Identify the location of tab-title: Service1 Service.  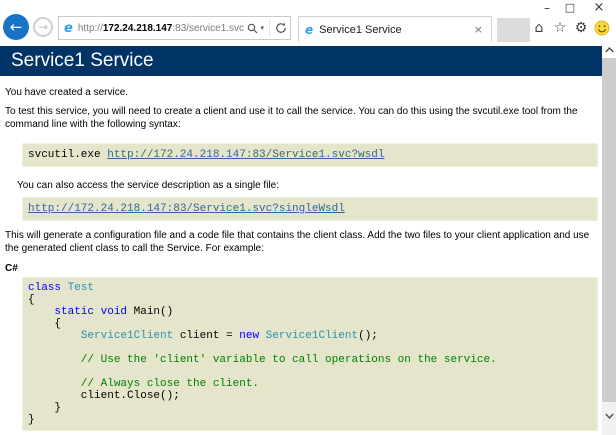
(360, 29).